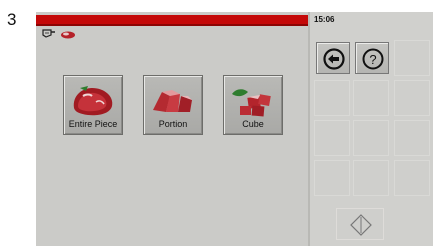 This screenshot has height=246, width=433. Describe the element at coordinates (172, 101) in the screenshot. I see `portion-icon` at that location.